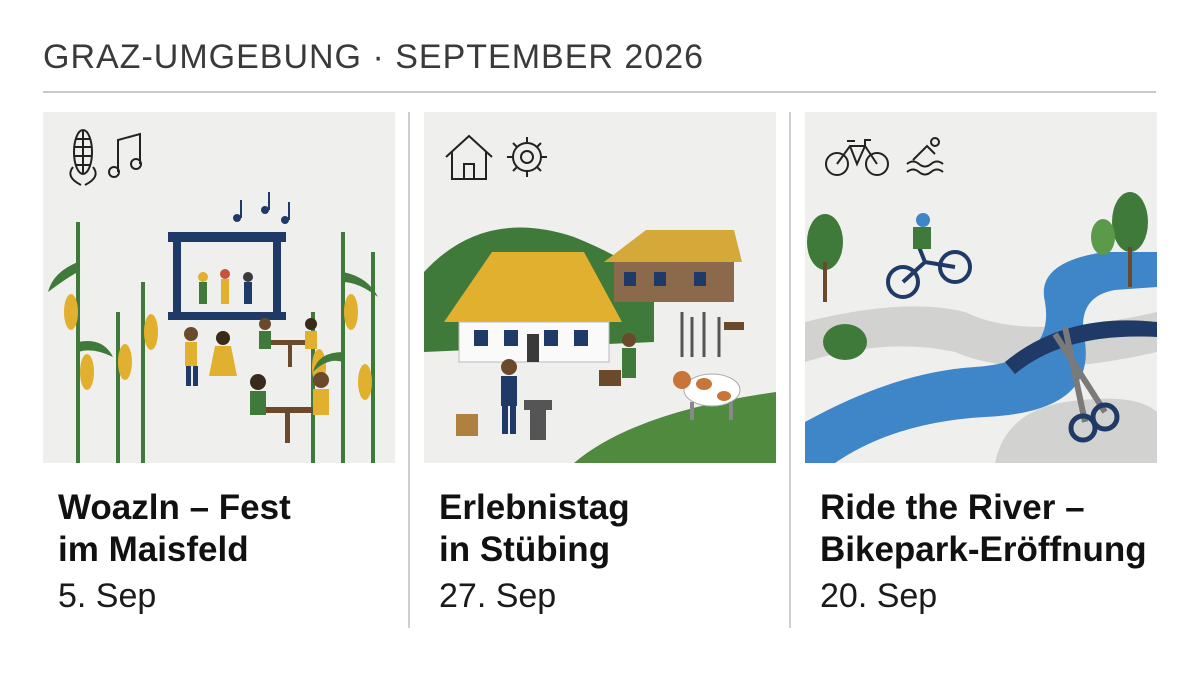  Describe the element at coordinates (261, 208) in the screenshot. I see `music-notes-decor` at that location.